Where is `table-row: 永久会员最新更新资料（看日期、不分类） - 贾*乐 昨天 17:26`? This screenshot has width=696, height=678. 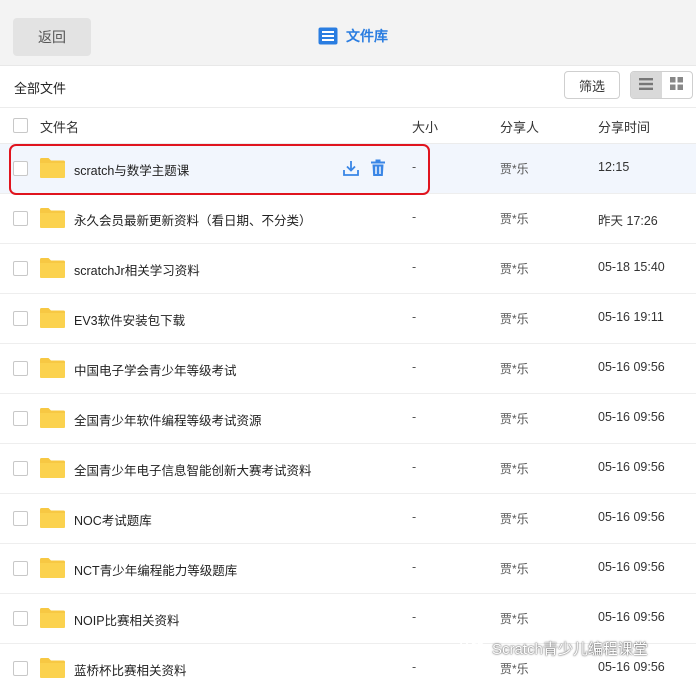
table-row: 永久会员最新更新资料（看日期、不分类） - 贾*乐 昨天 17:26 is located at coordinates (348, 219).